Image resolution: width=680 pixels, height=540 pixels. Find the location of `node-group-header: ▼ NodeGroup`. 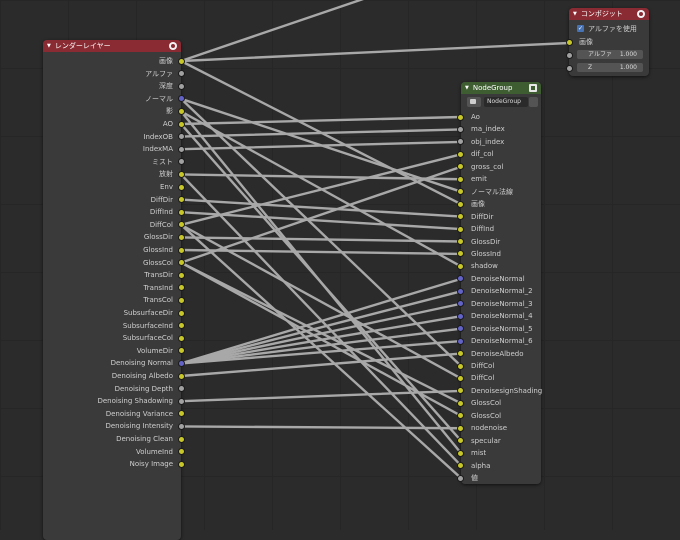

node-group-header: ▼ NodeGroup is located at coordinates (501, 88).